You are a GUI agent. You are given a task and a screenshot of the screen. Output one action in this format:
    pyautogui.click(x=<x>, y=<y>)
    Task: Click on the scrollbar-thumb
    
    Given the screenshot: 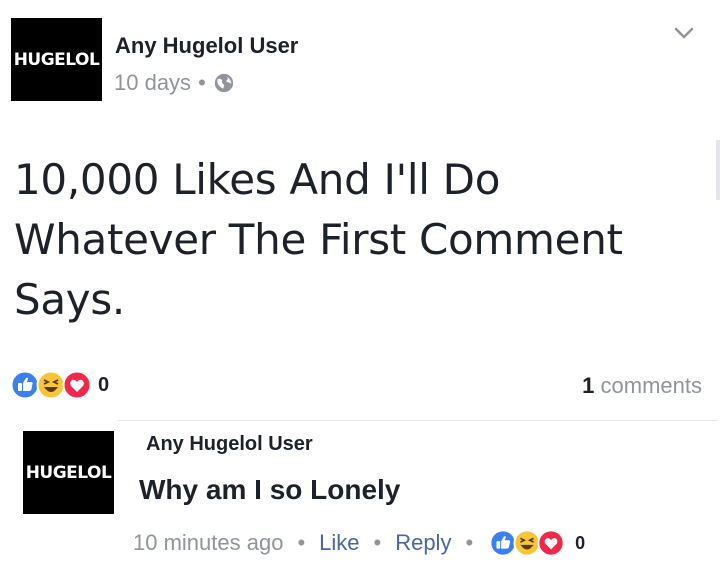 What is the action you would take?
    pyautogui.click(x=718, y=170)
    